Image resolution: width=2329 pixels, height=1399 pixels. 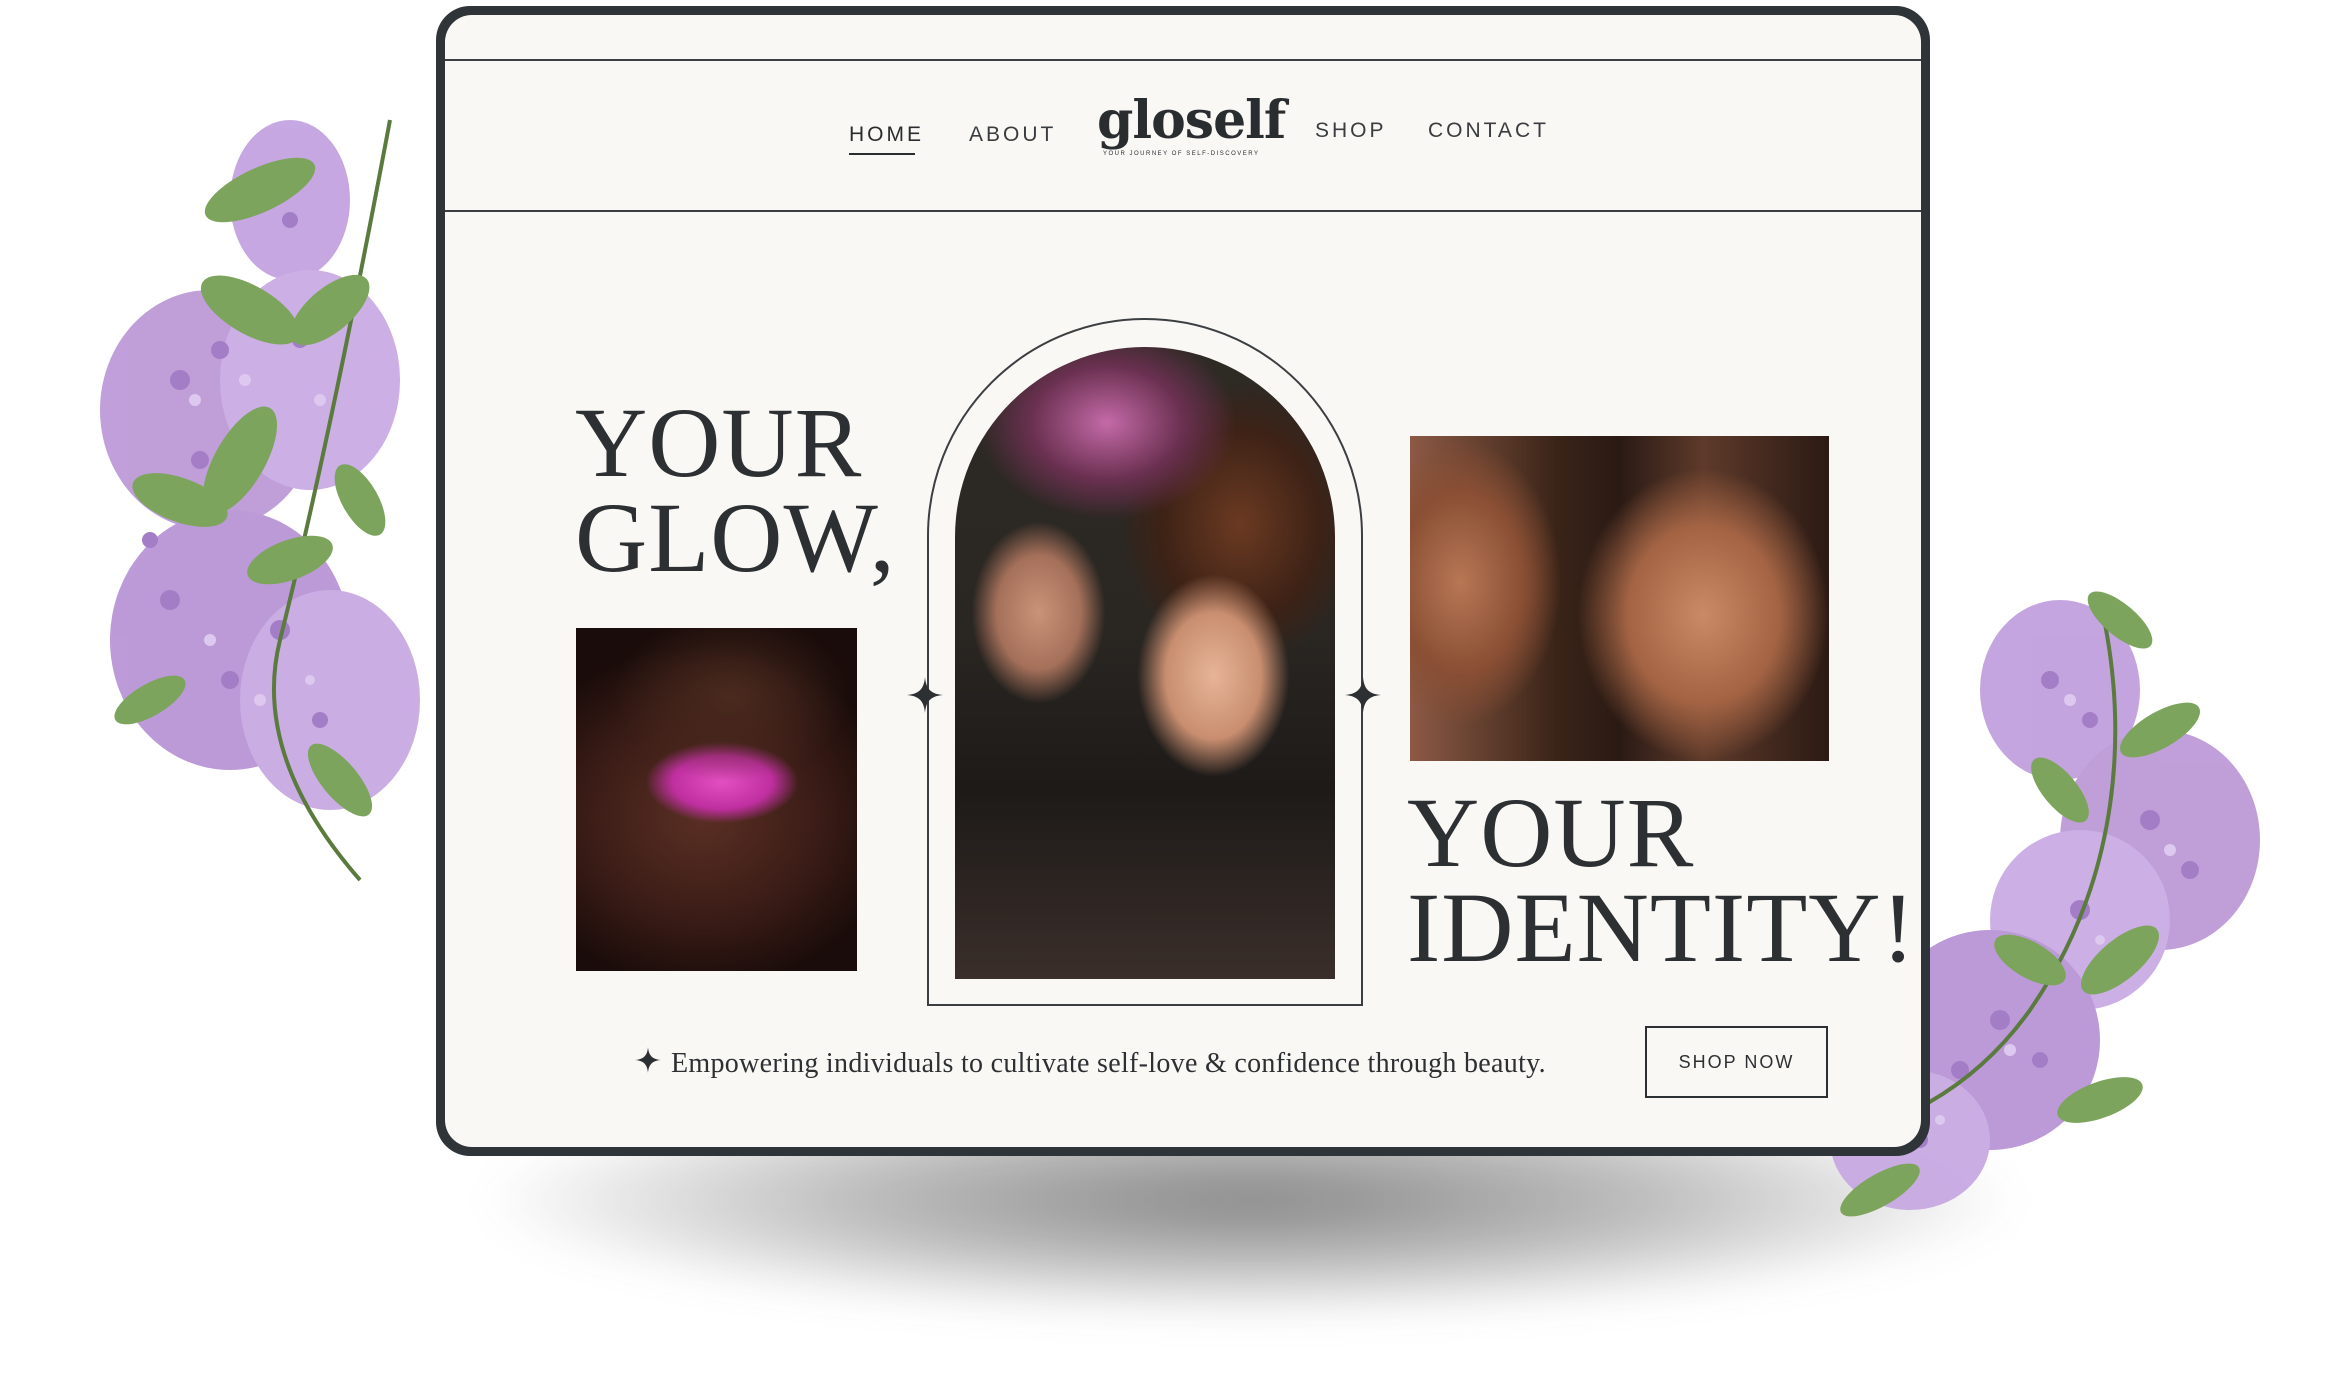 I want to click on nav-about: ABOUT, so click(x=1012, y=135).